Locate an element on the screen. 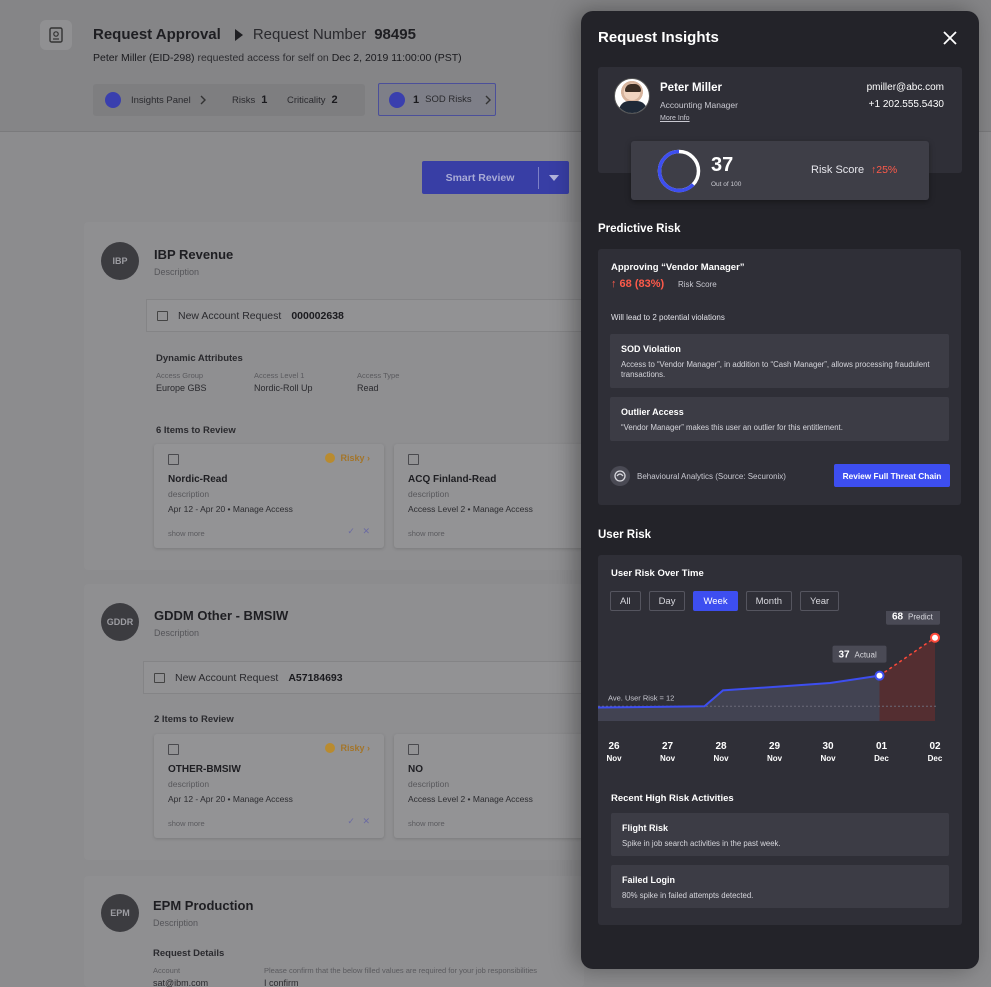  predict-point is located at coordinates (935, 637).